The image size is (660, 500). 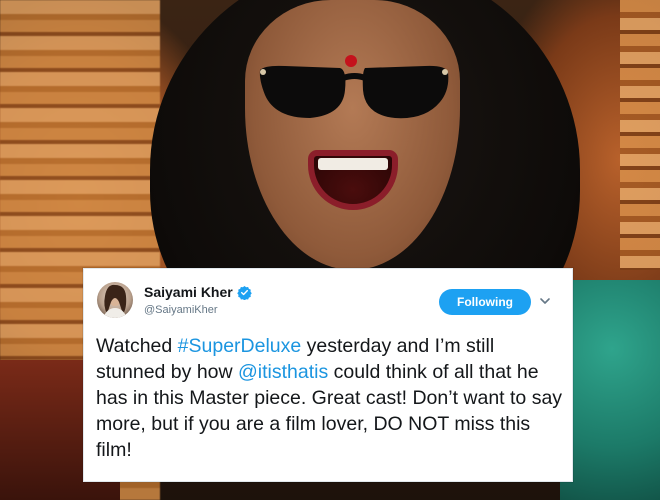 I want to click on avatar-image, so click(x=115, y=301).